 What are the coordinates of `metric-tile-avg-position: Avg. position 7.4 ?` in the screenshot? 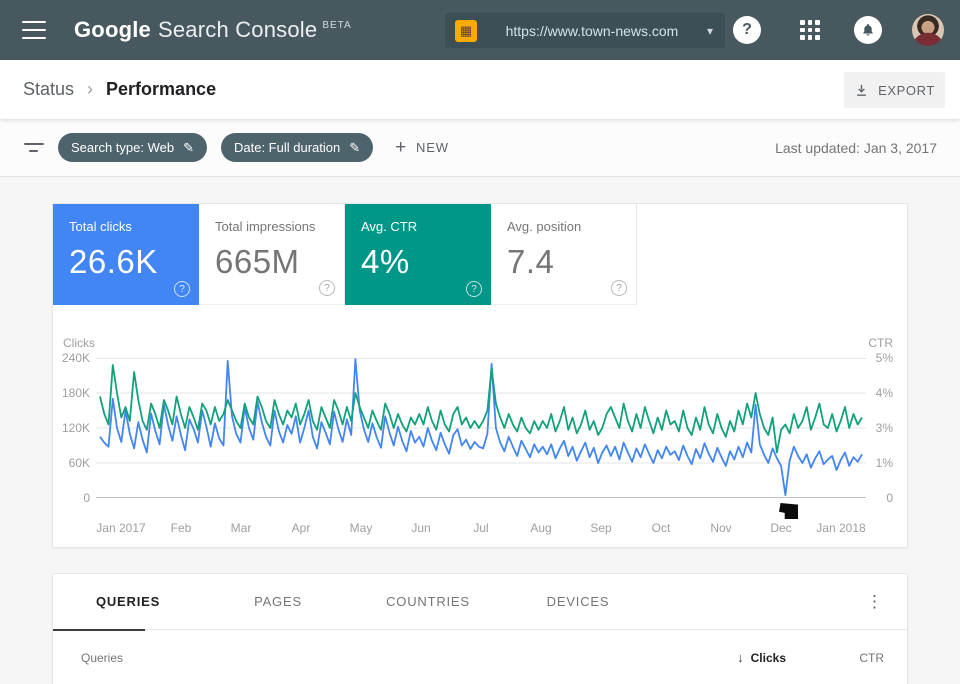 It's located at (564, 254).